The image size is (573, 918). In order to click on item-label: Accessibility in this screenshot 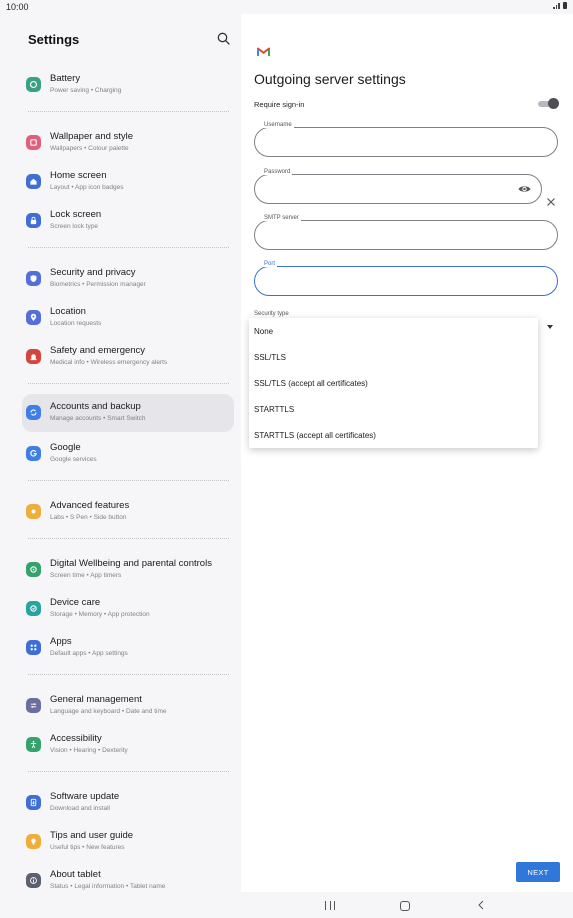, I will do `click(76, 738)`.